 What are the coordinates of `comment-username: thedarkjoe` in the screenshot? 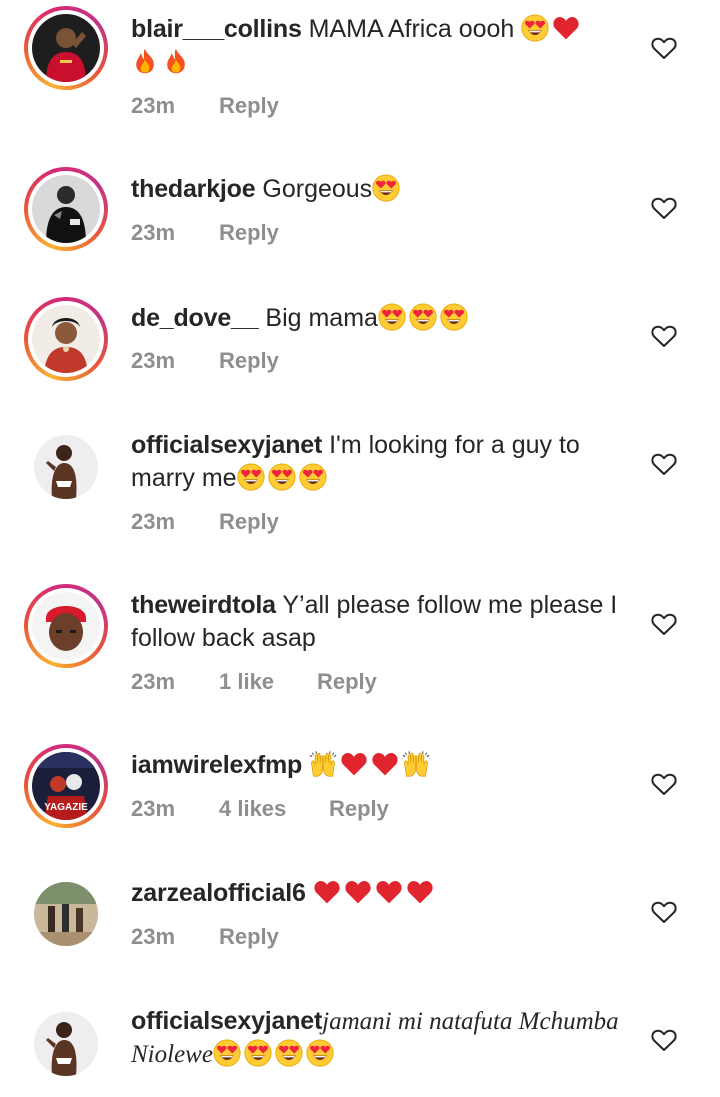 It's located at (193, 189).